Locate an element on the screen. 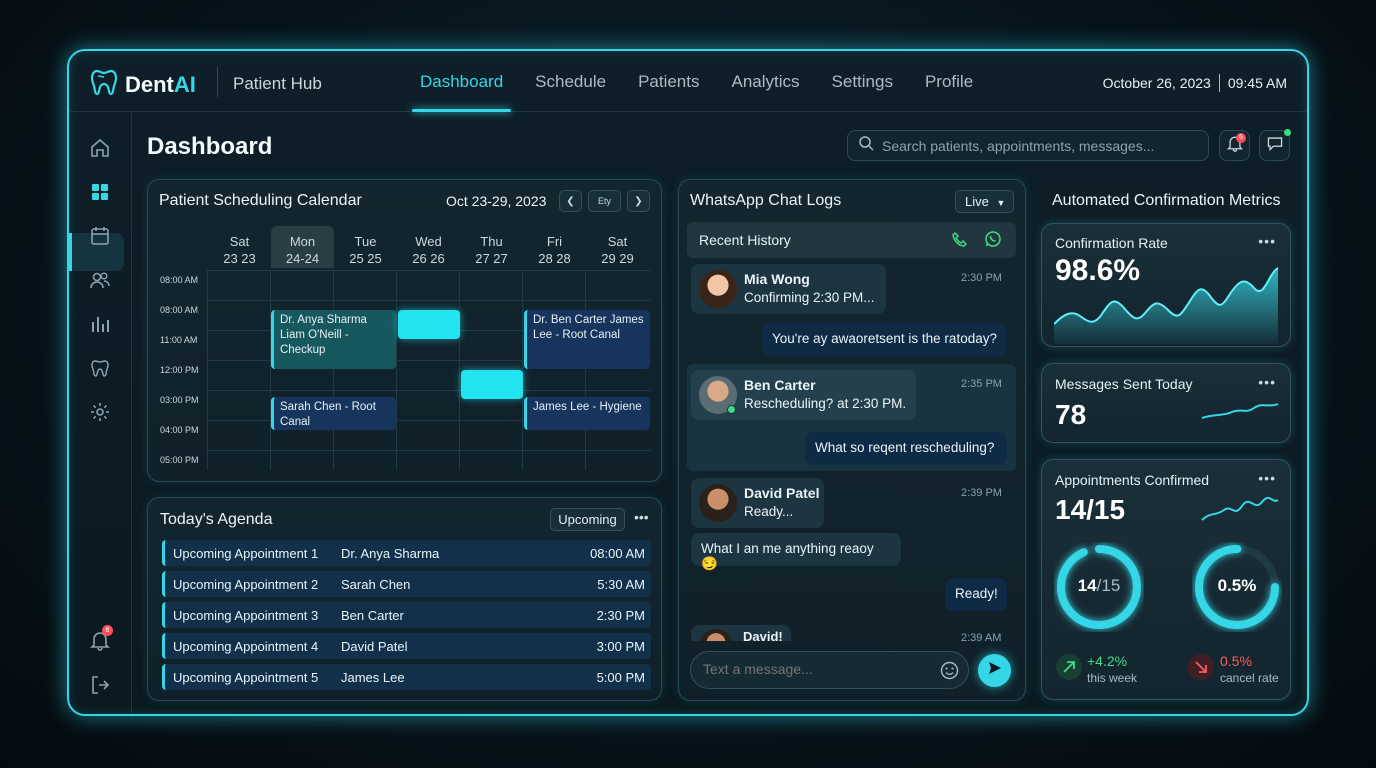 This screenshot has width=1376, height=768. brand-name: DentAI is located at coordinates (160, 84).